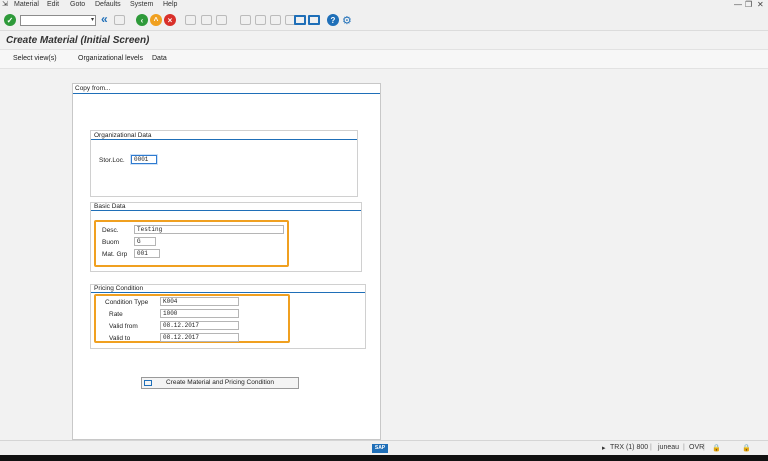  I want to click on org-data-divider, so click(224, 139).